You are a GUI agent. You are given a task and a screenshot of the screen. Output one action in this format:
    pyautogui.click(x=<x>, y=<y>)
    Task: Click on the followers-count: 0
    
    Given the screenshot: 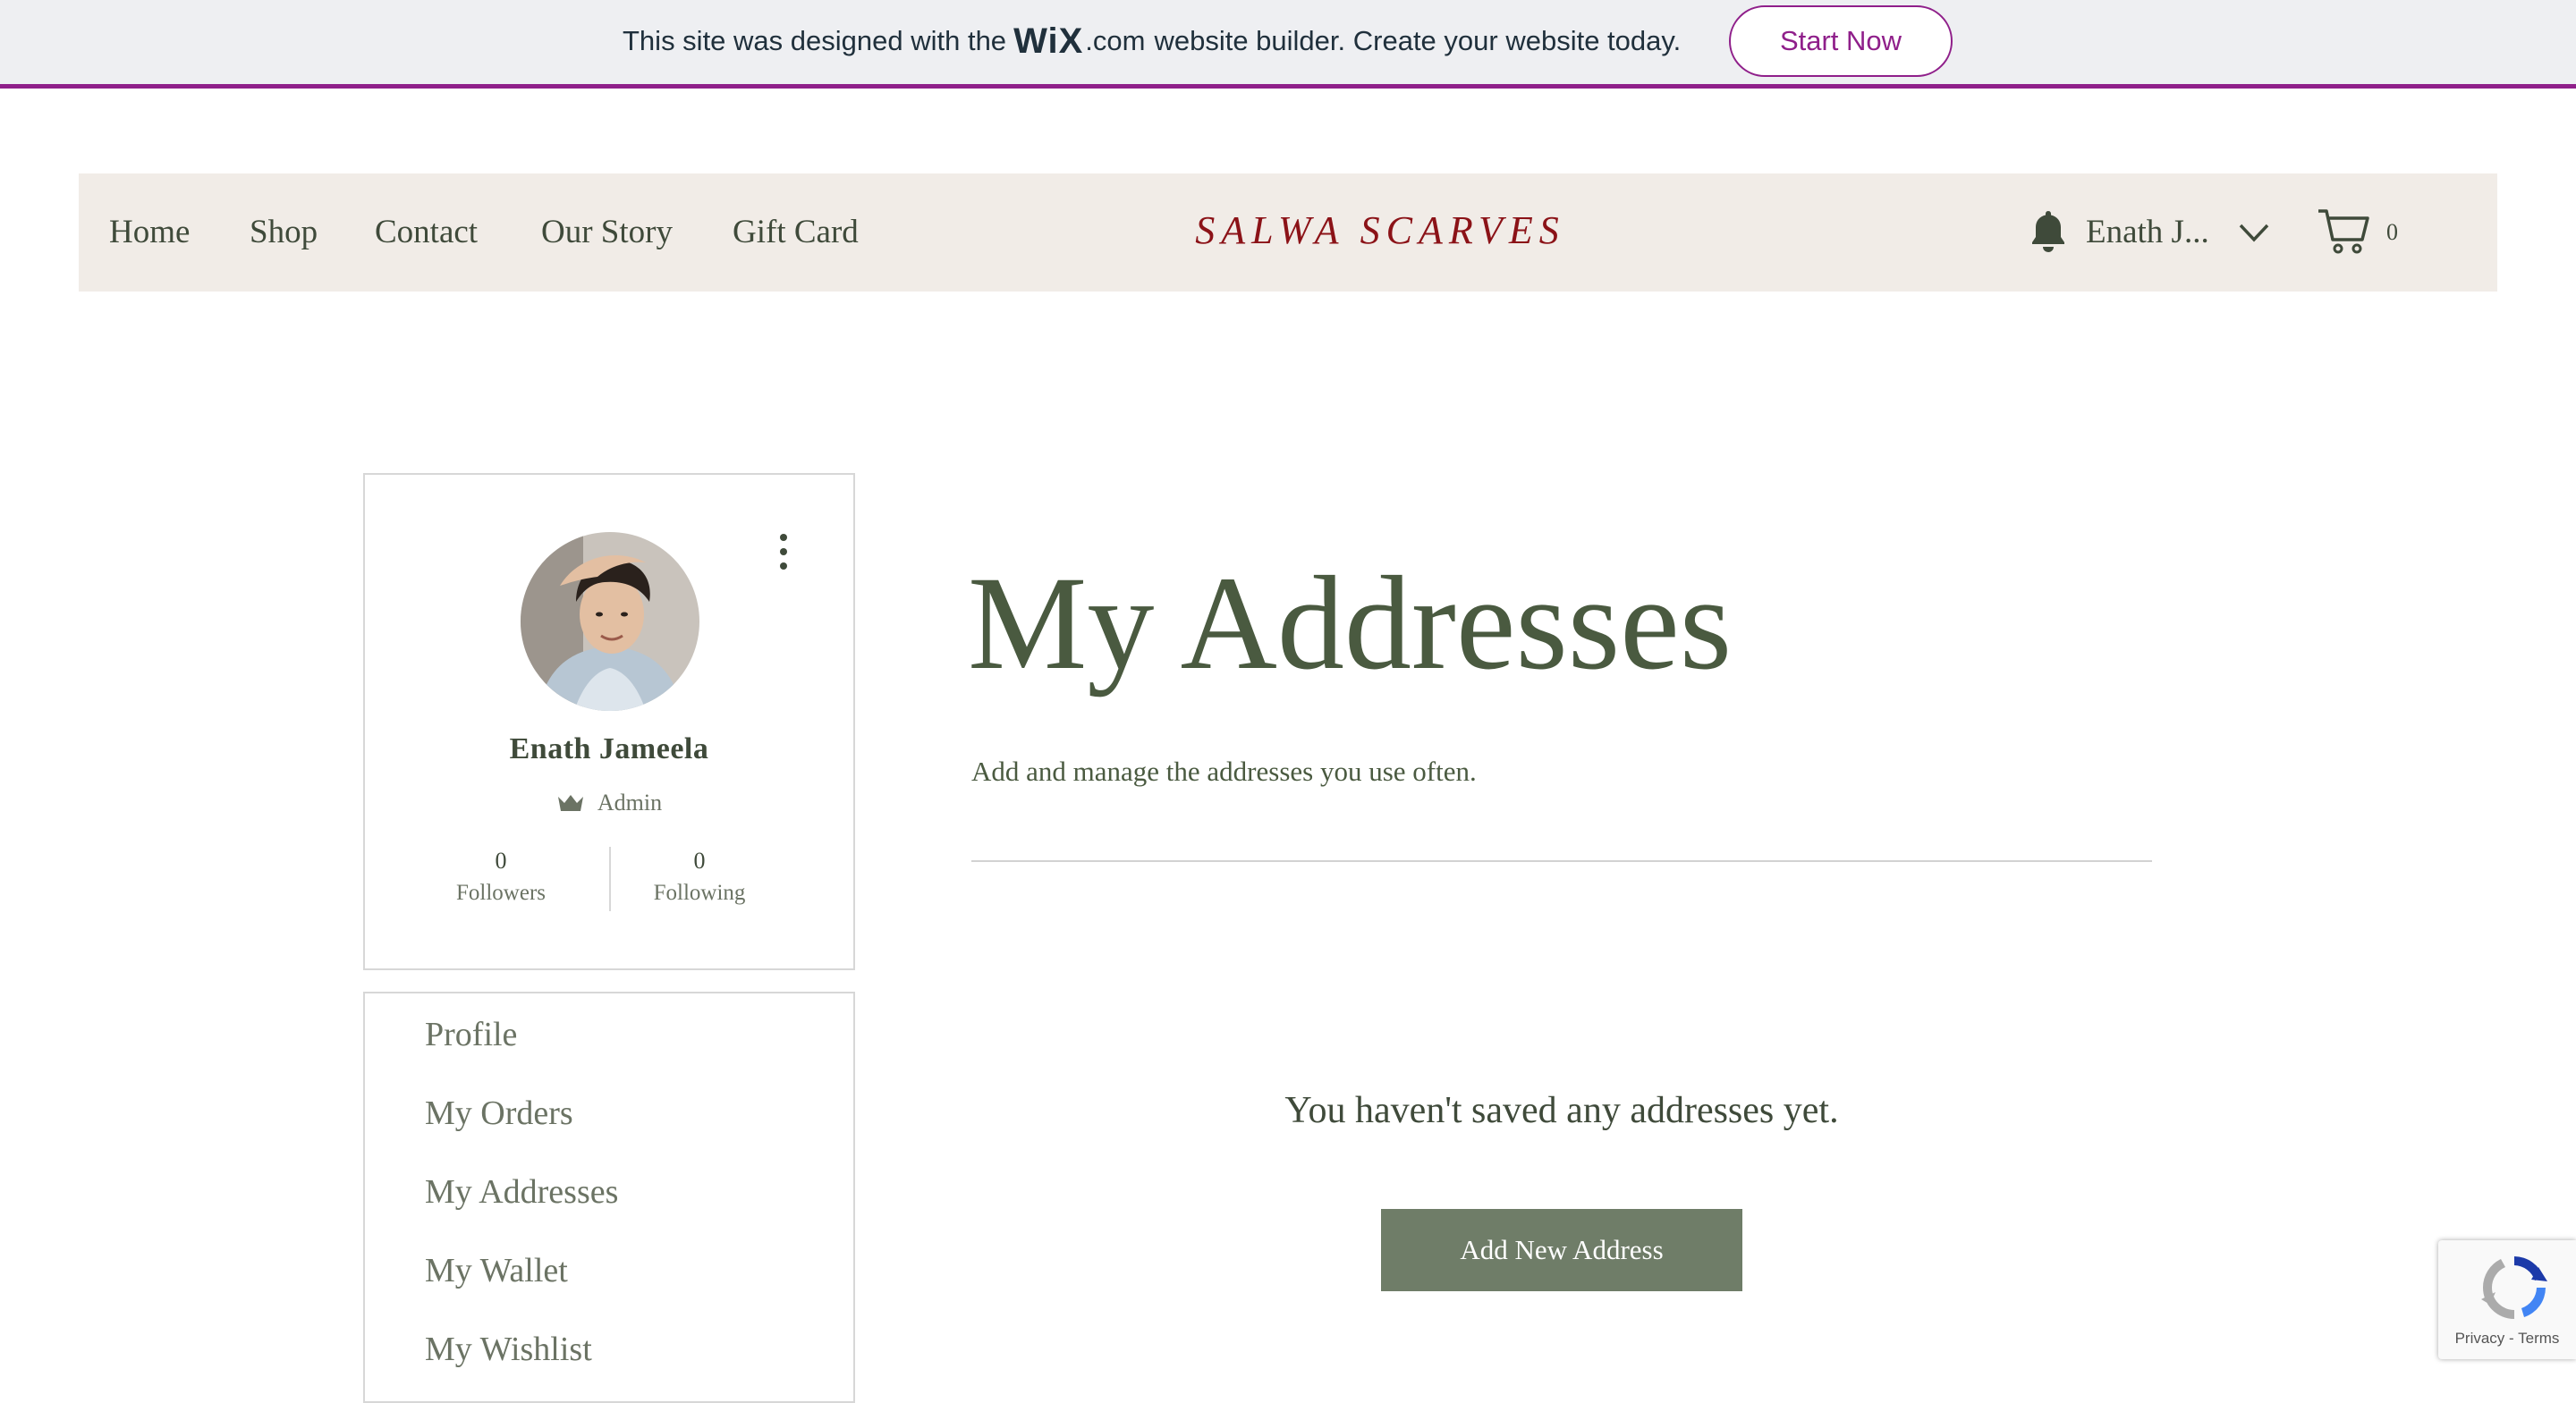 What is the action you would take?
    pyautogui.click(x=501, y=861)
    